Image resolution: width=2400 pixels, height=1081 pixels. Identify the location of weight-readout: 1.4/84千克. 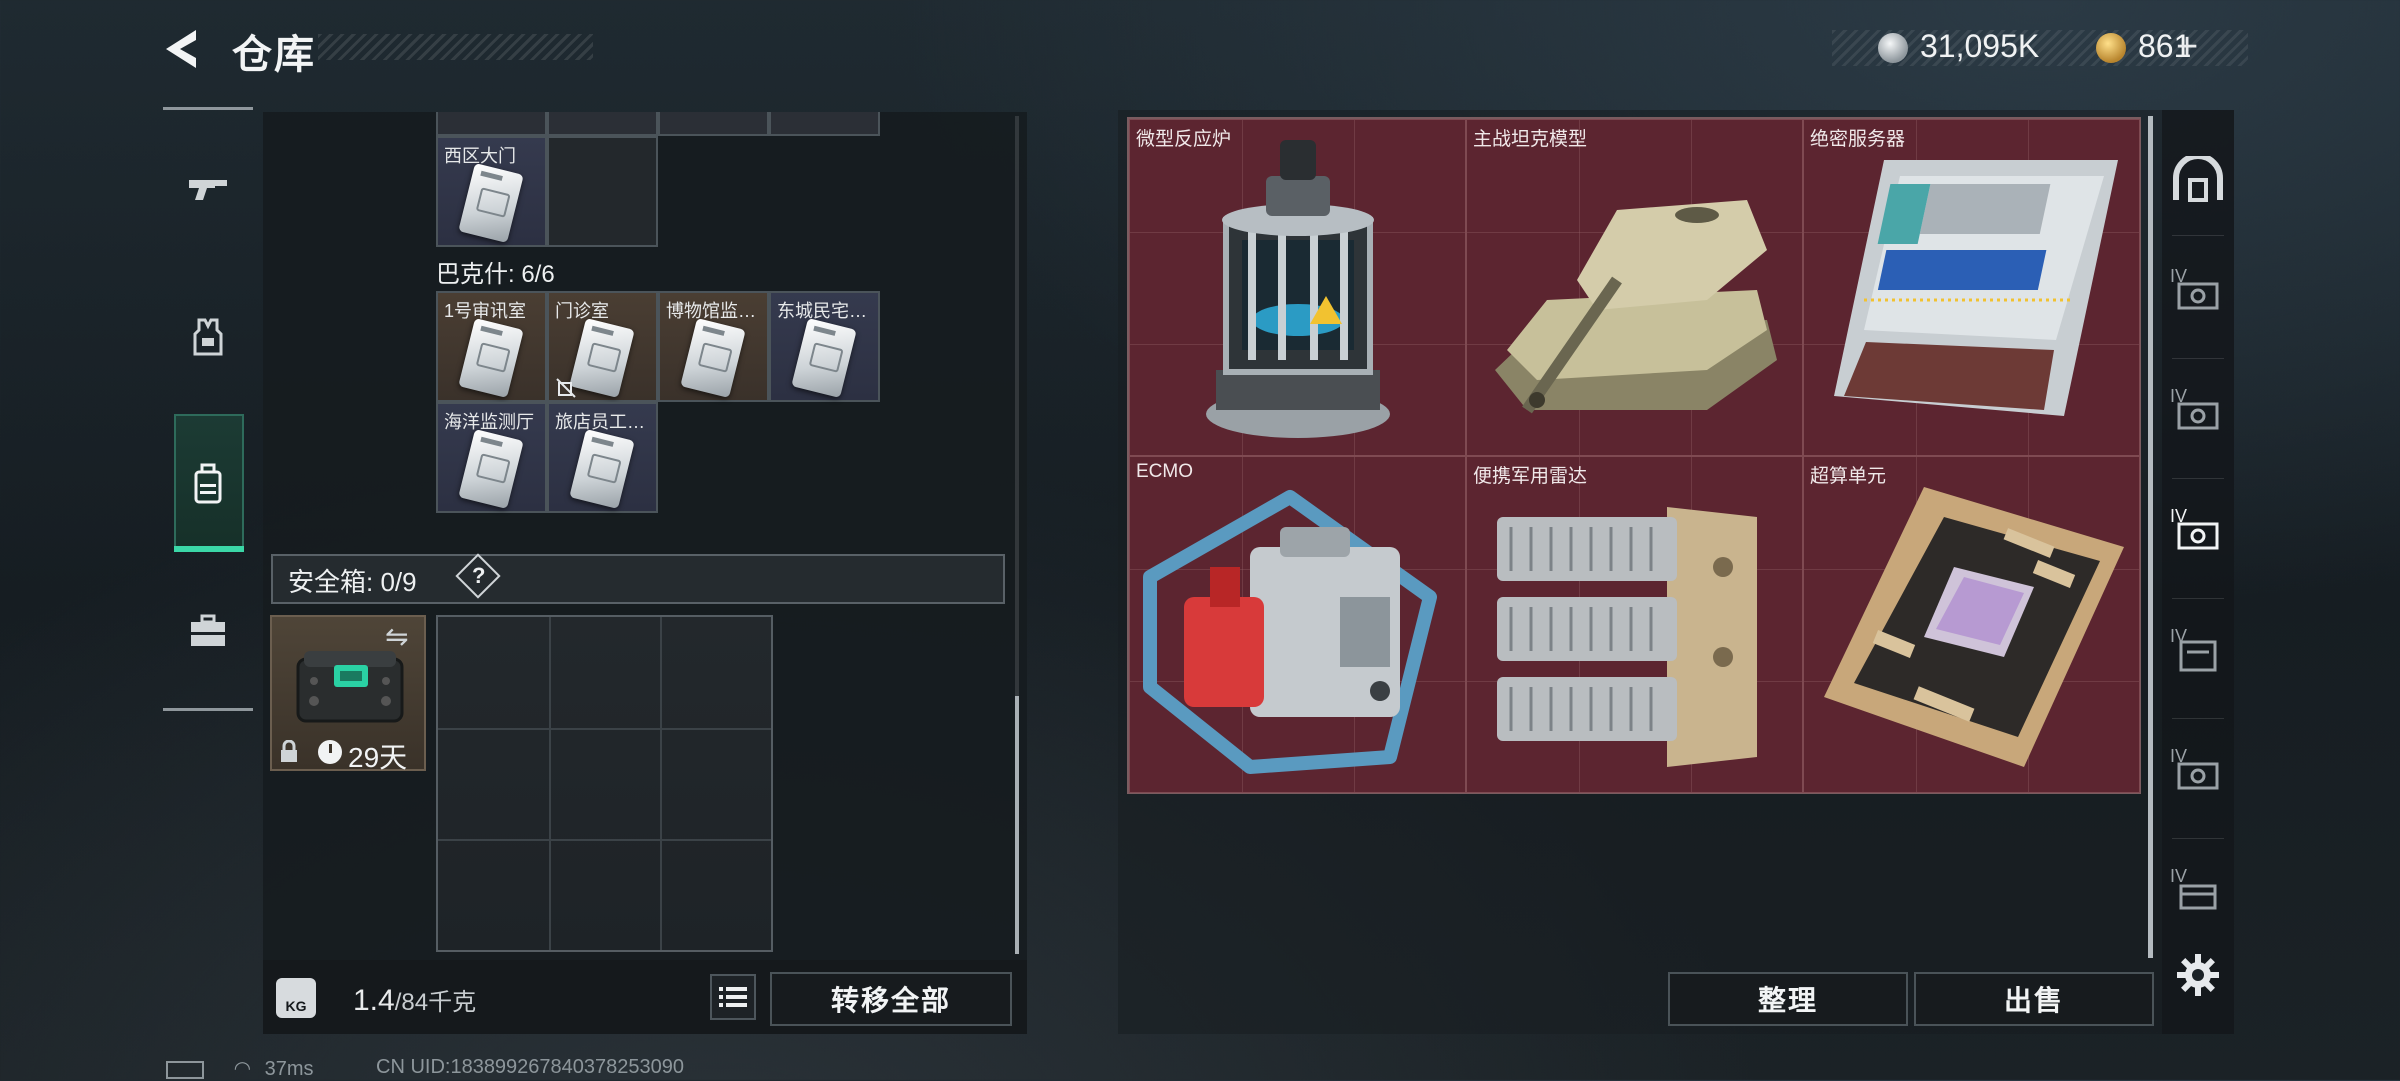
(414, 1000).